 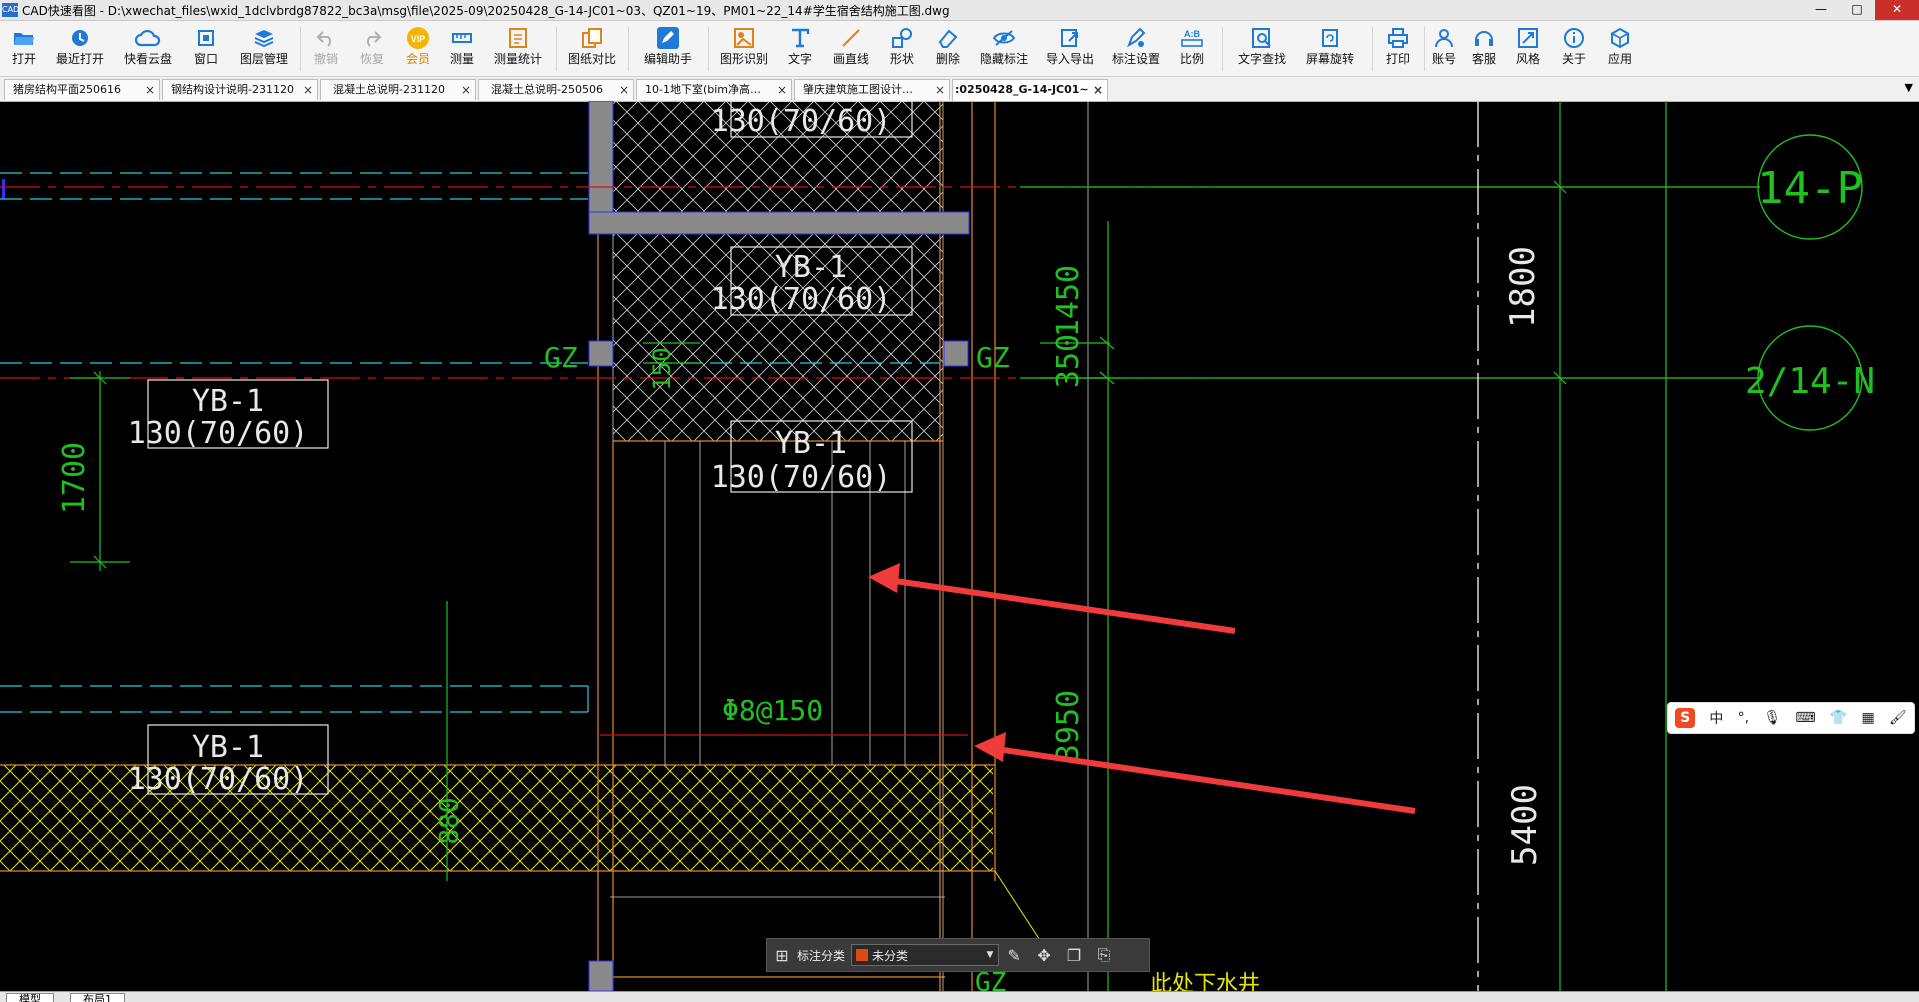 What do you see at coordinates (1262, 49) in the screenshot?
I see `text-search-button: 文字查找` at bounding box center [1262, 49].